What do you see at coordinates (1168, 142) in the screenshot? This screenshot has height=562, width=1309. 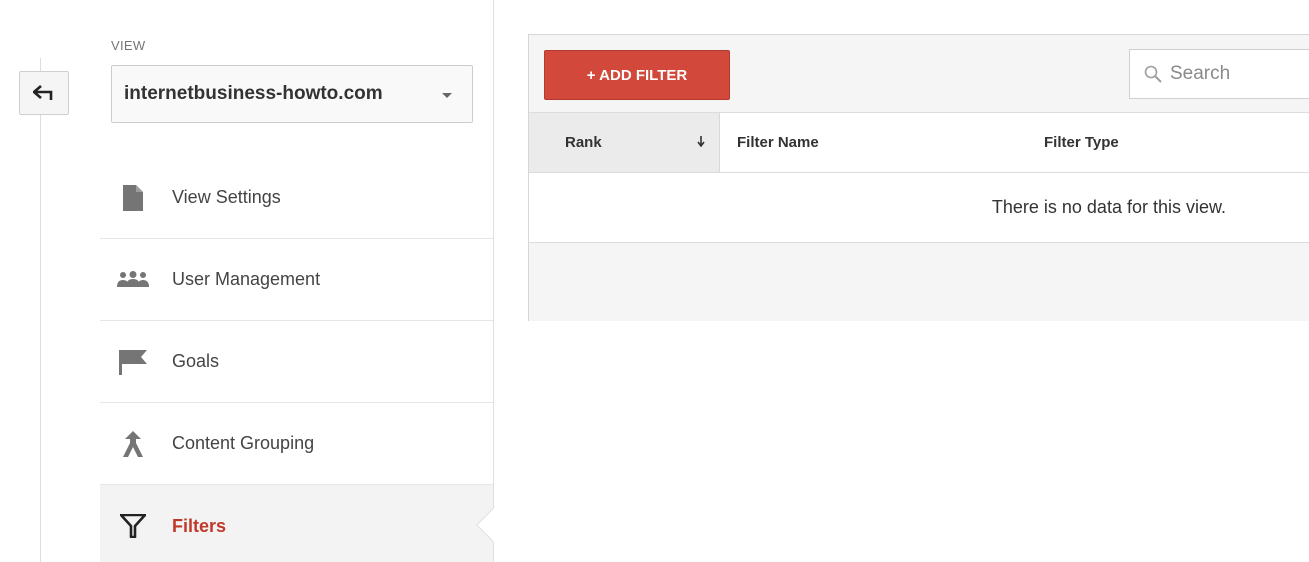 I see `column-header-filter-type: Filter Type` at bounding box center [1168, 142].